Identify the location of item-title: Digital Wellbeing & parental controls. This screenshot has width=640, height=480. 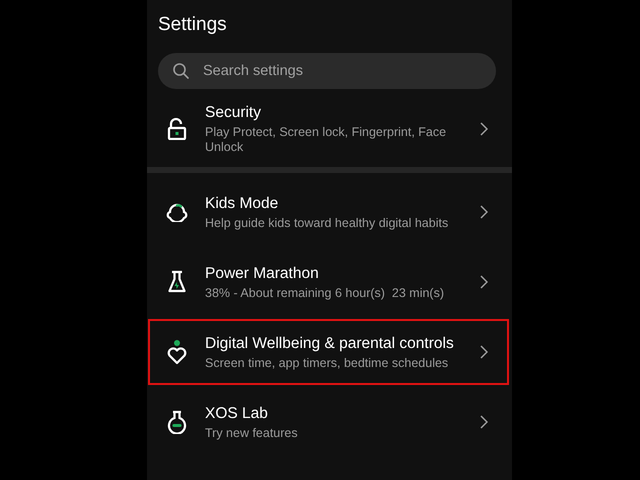
(330, 344).